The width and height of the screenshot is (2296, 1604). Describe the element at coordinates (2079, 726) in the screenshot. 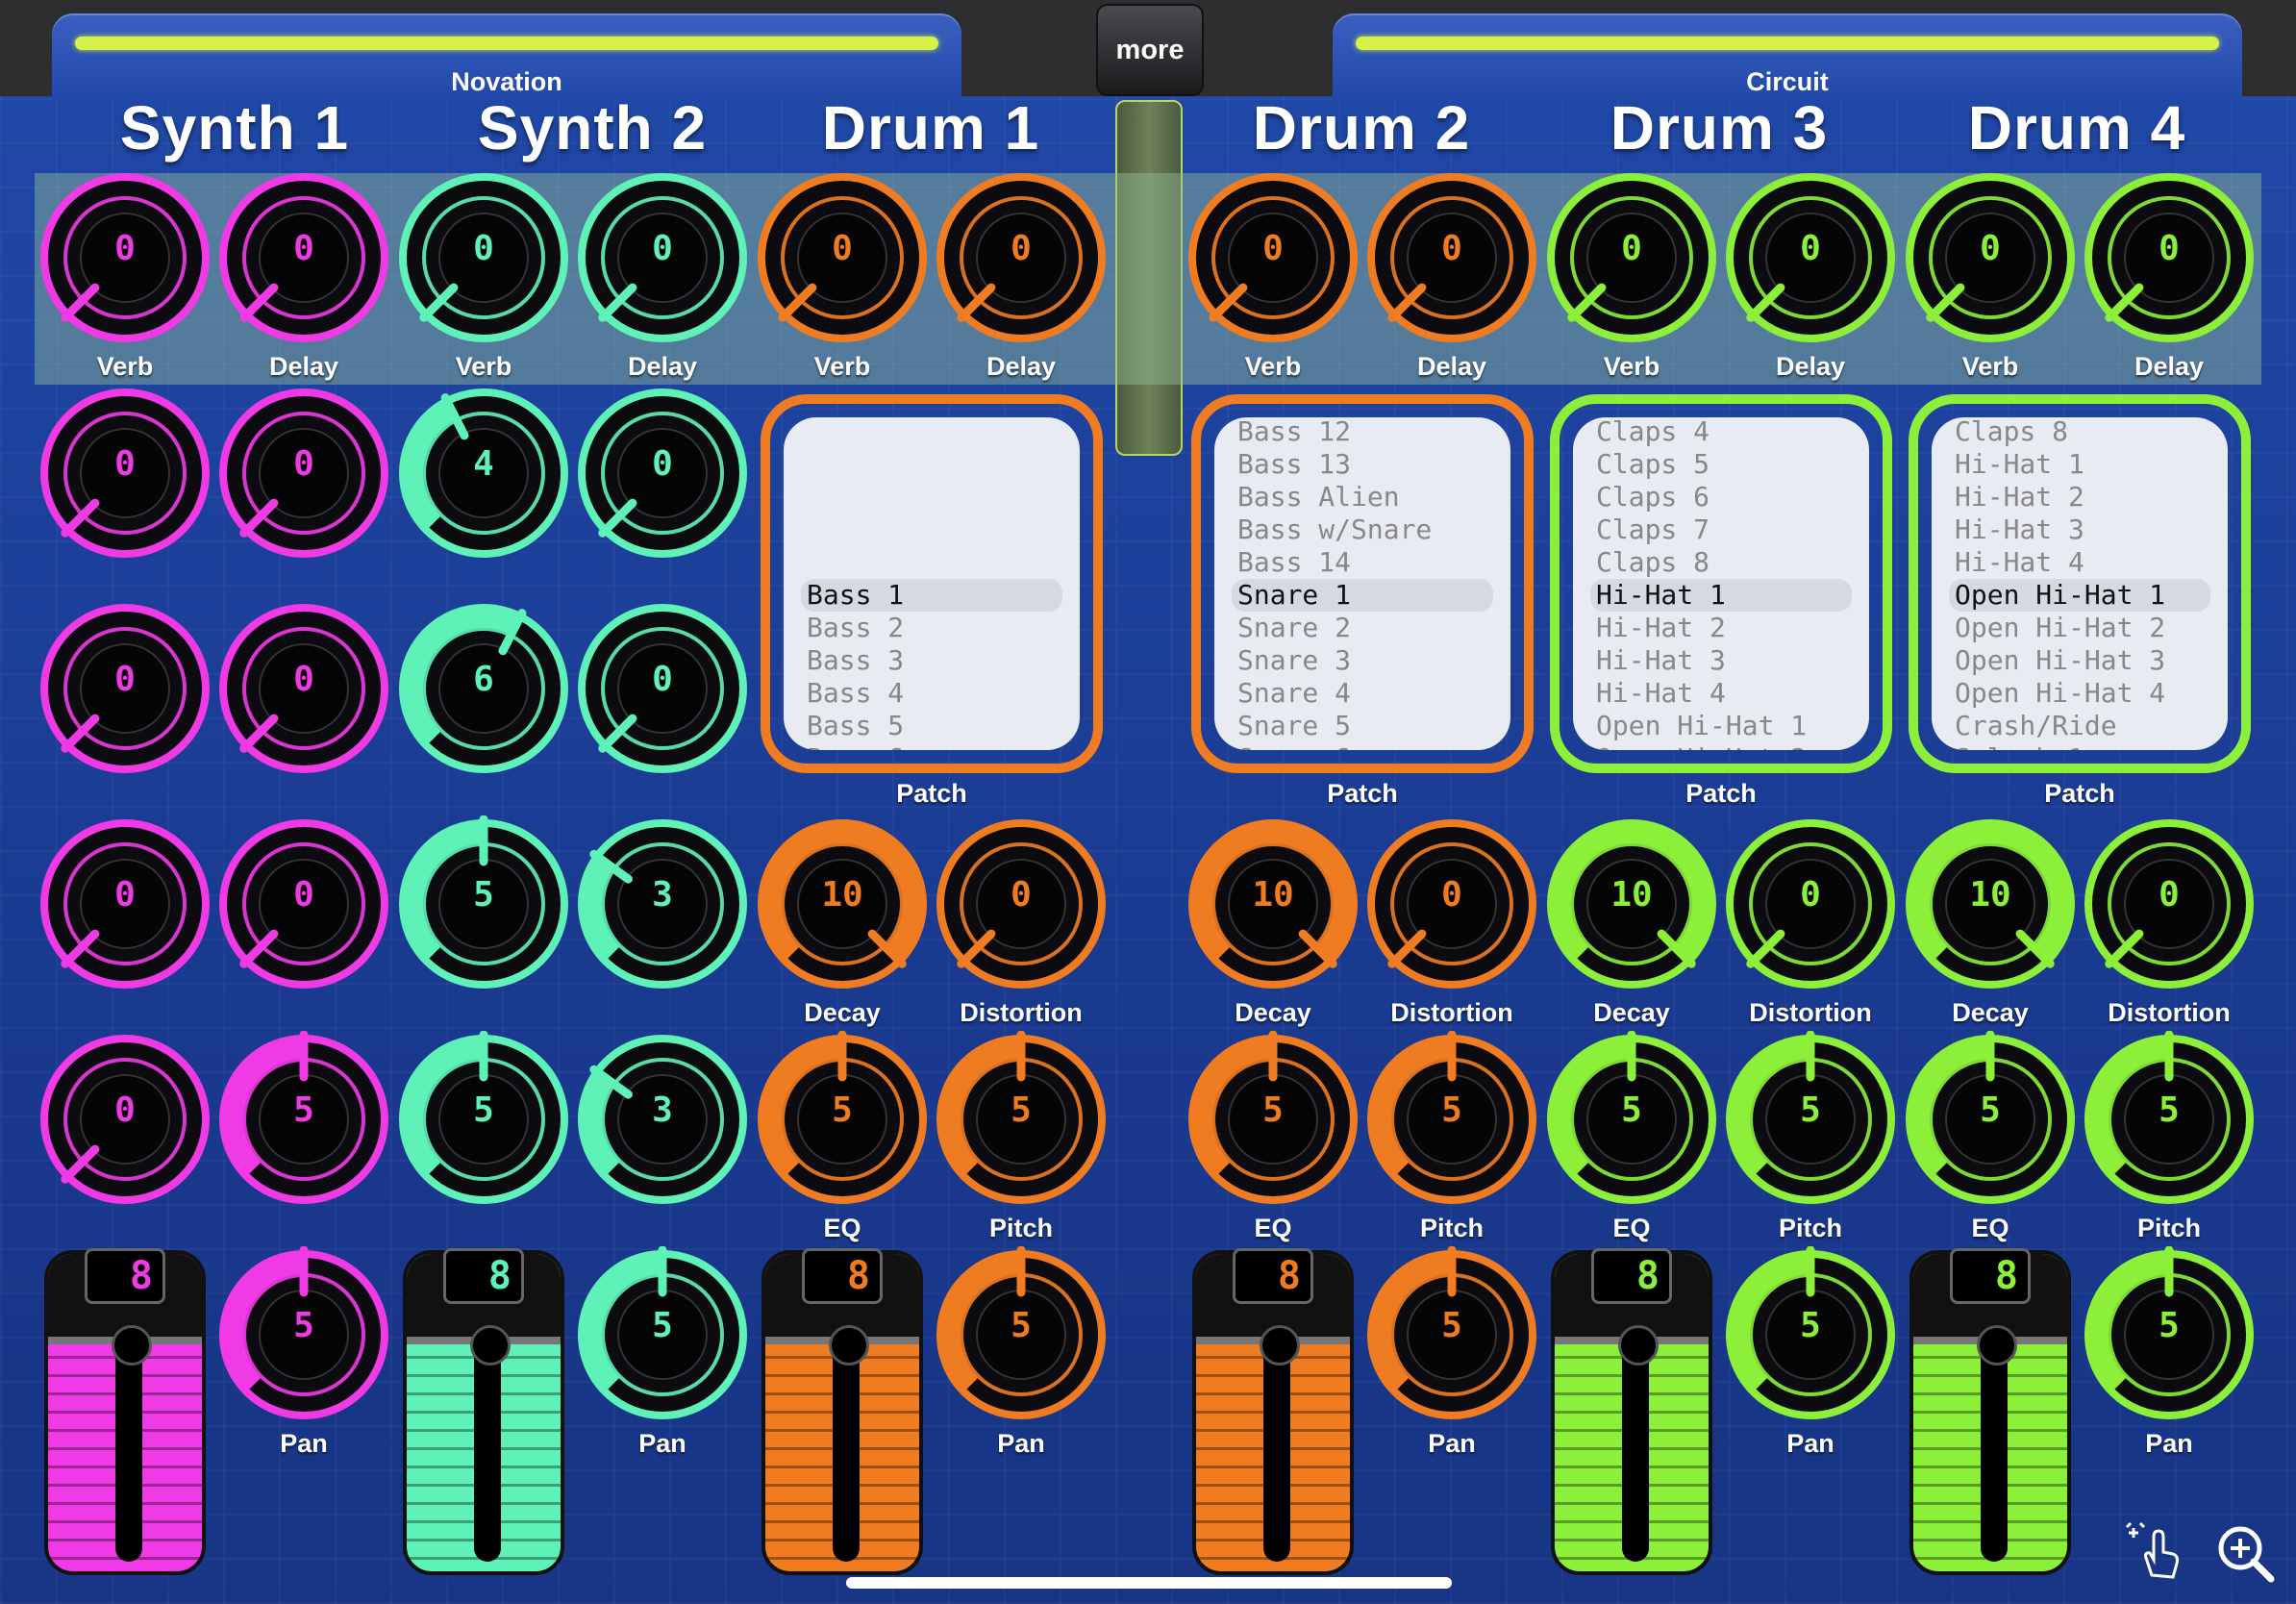

I see `patch-item: Crash/Ride` at that location.